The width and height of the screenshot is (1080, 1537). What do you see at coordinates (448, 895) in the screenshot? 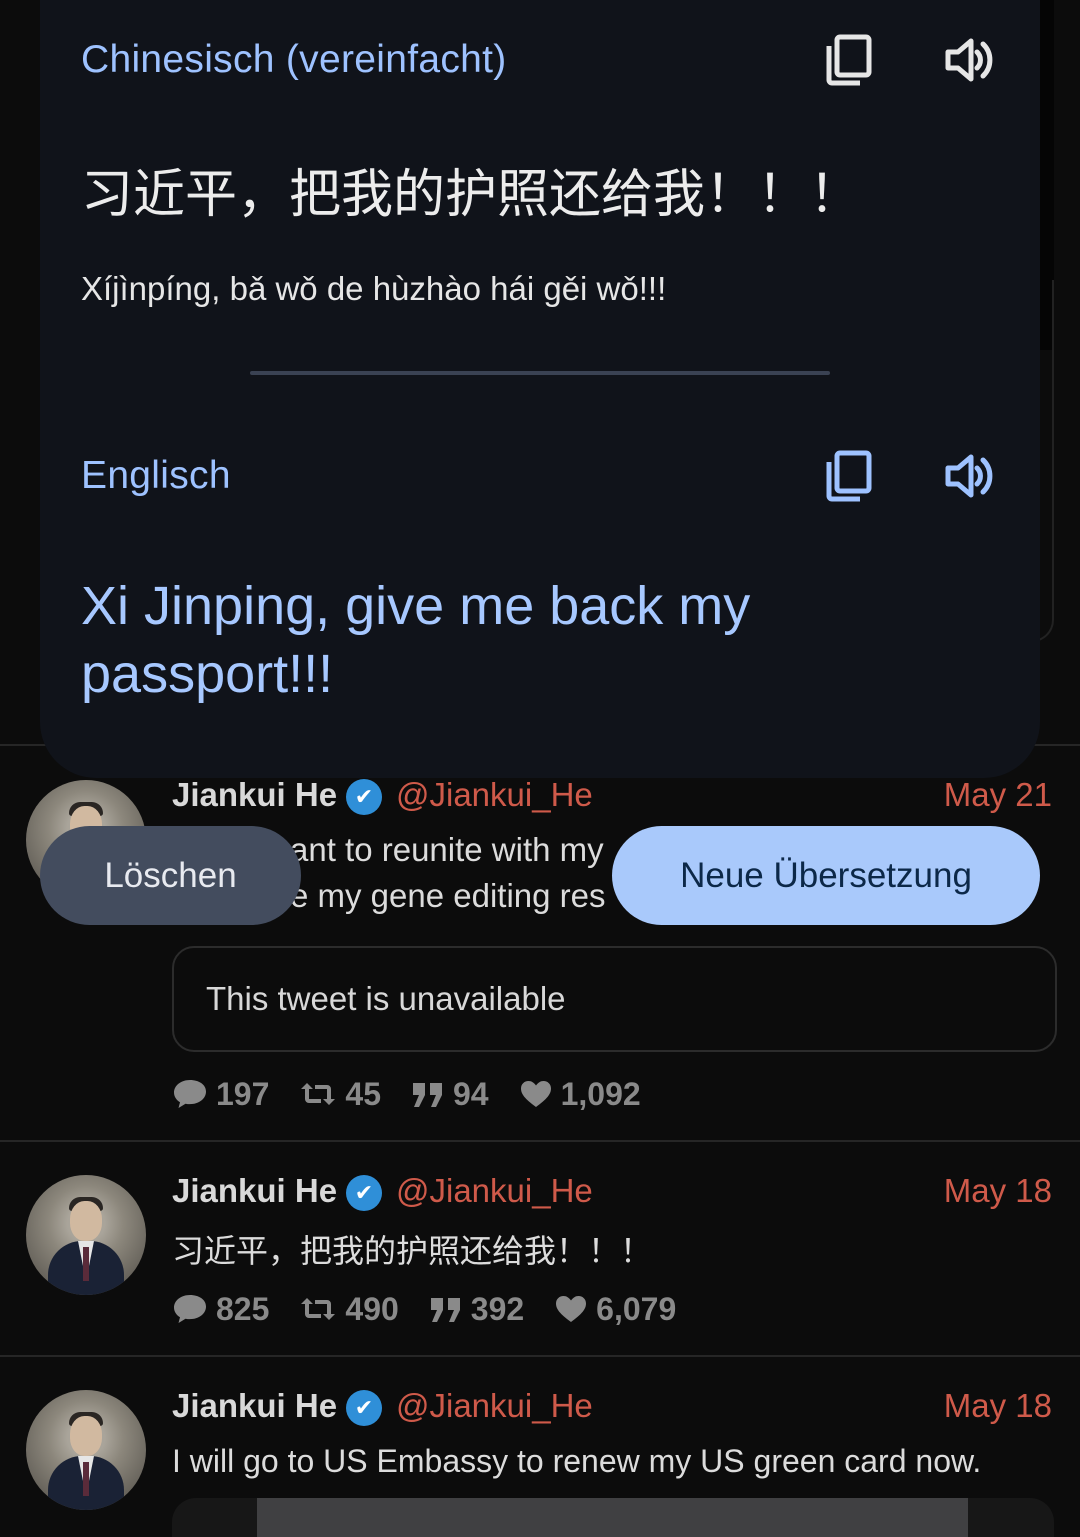
I see `tweet-text-line-2: e my gene editing res` at bounding box center [448, 895].